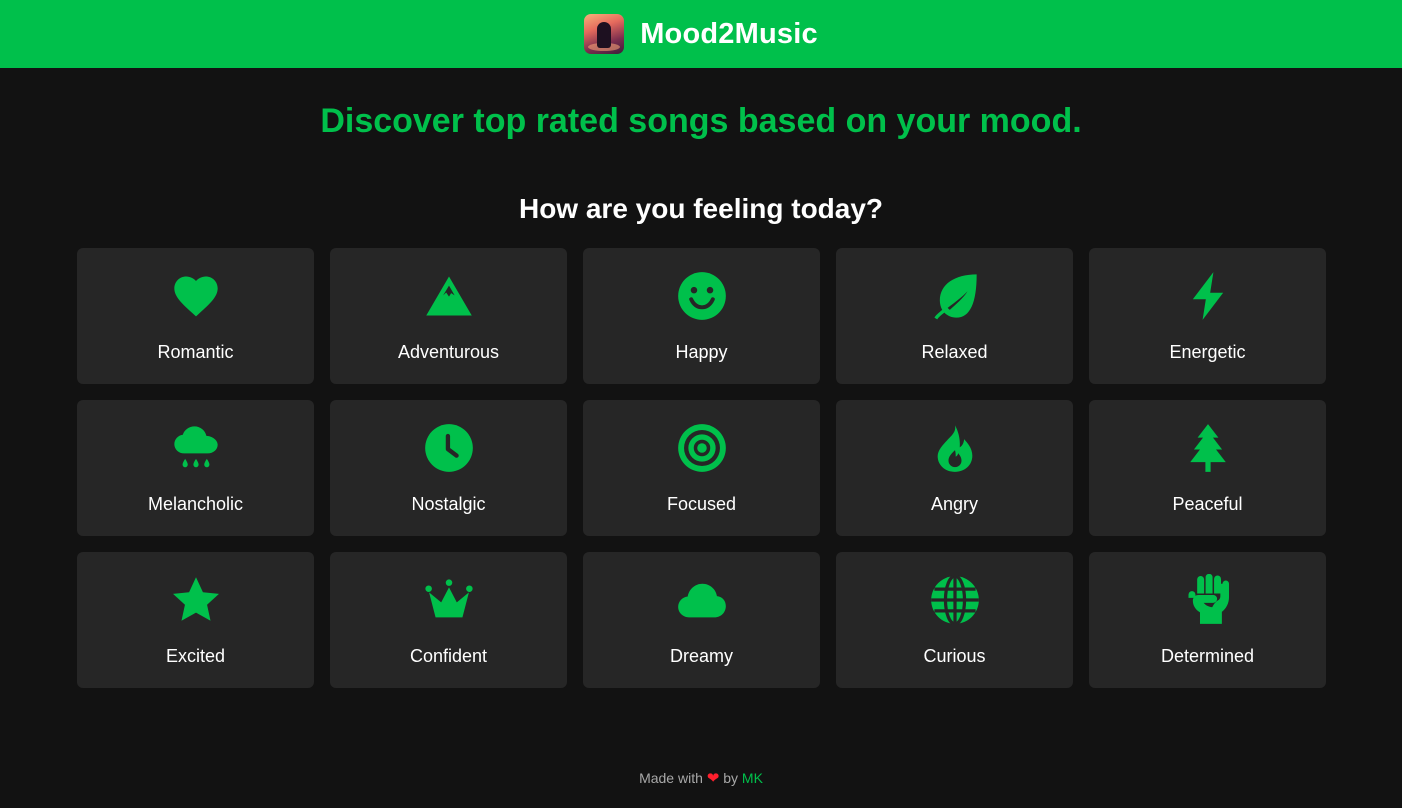 Image resolution: width=1402 pixels, height=808 pixels. What do you see at coordinates (1207, 656) in the screenshot?
I see `mood-label: Determined` at bounding box center [1207, 656].